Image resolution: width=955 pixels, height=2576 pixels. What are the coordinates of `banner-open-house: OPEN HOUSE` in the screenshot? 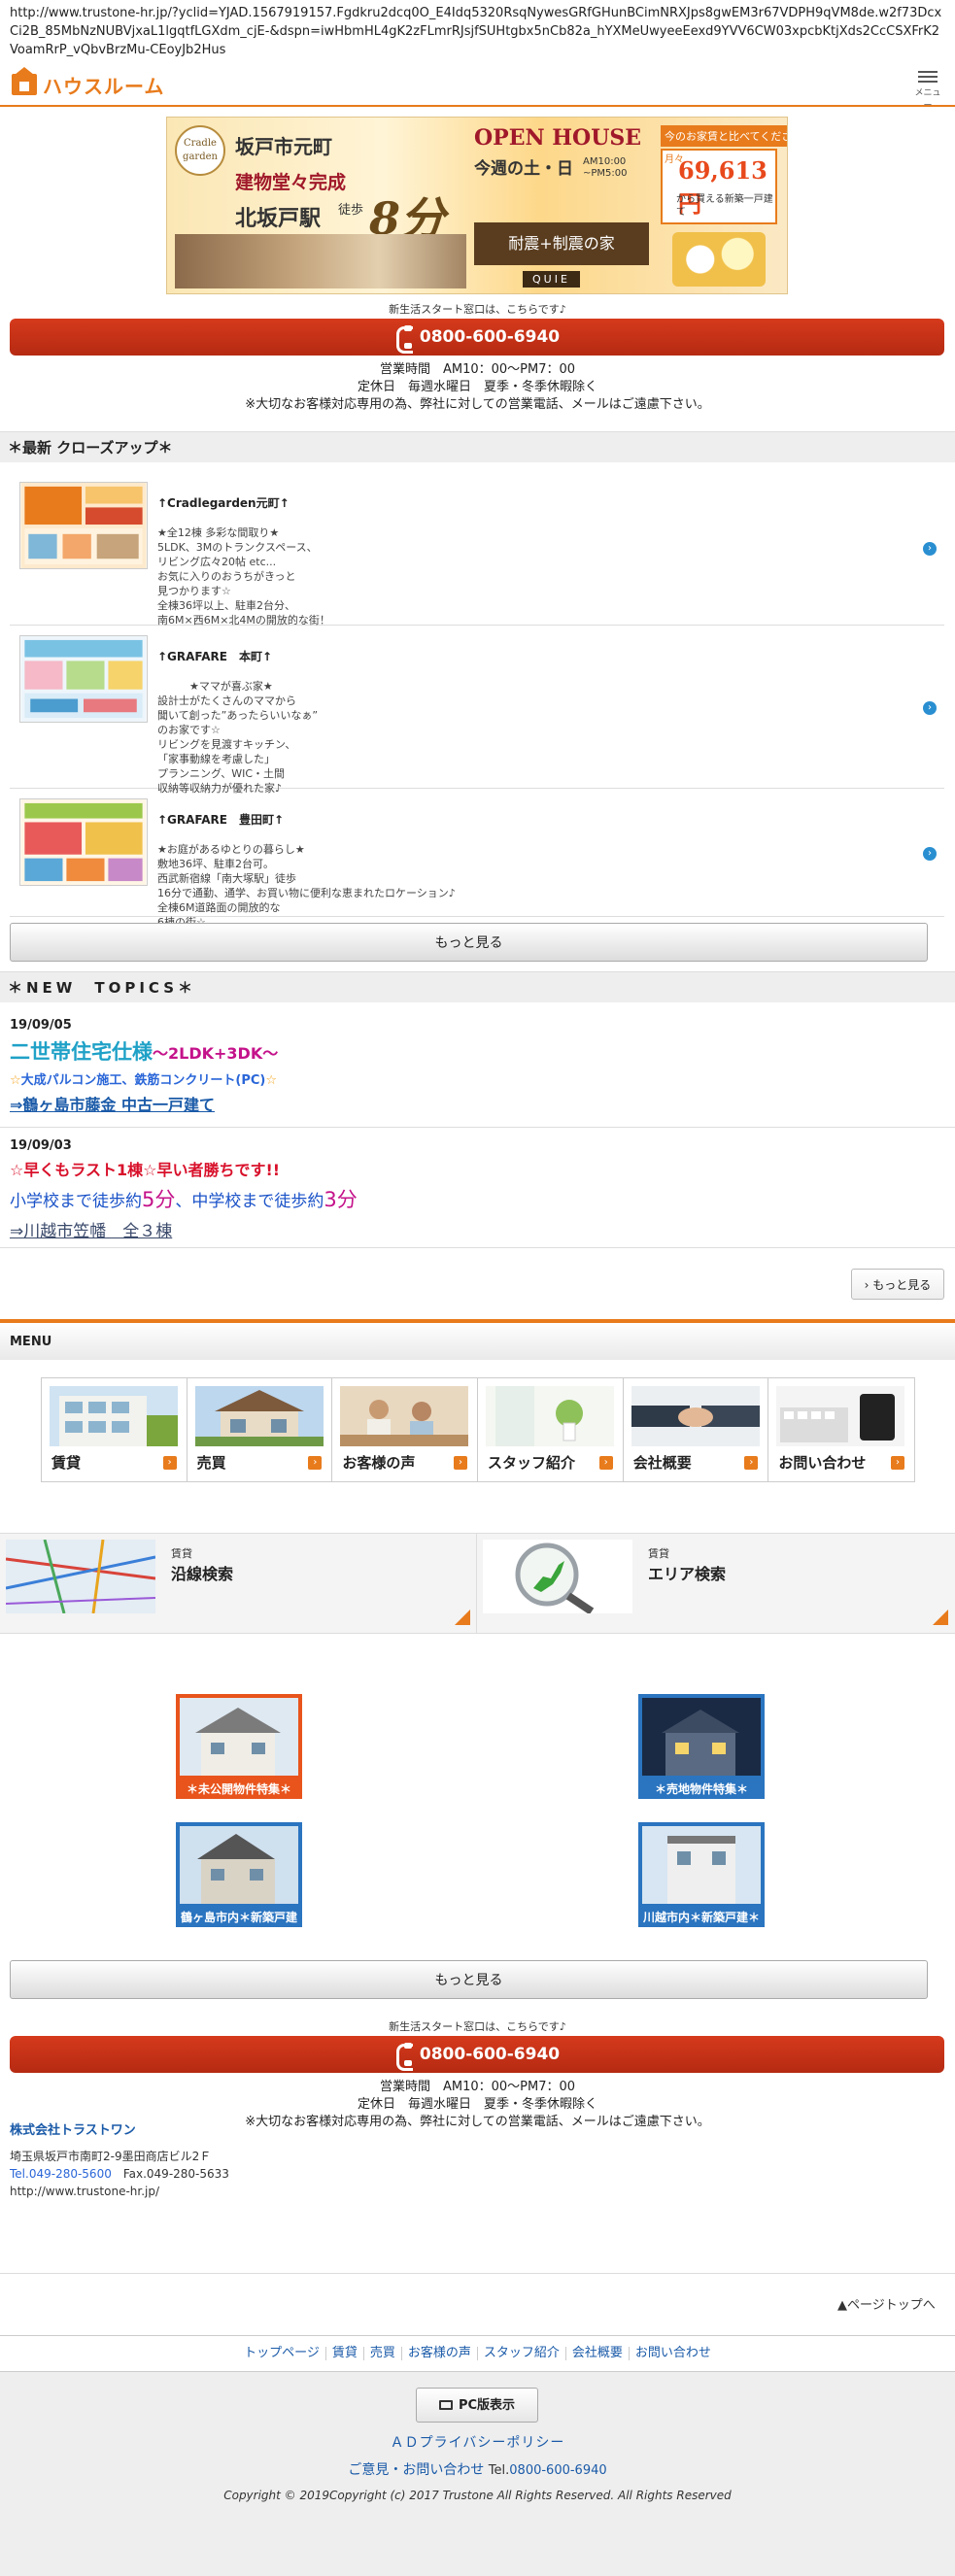 It's located at (558, 138).